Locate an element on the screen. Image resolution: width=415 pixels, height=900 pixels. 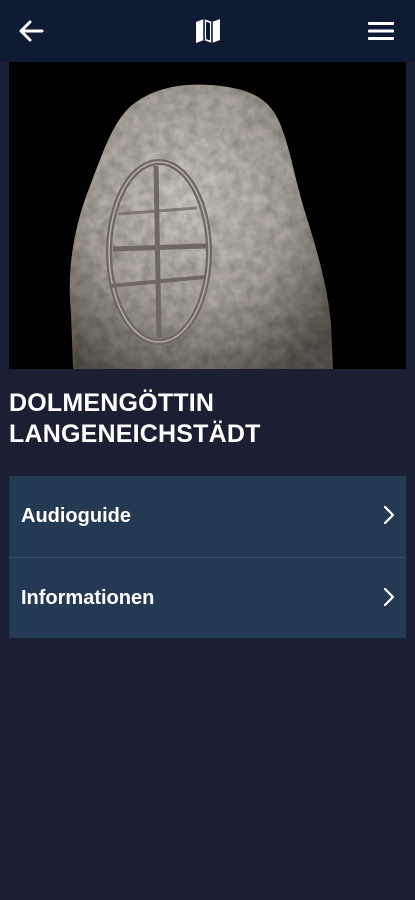
menu-button is located at coordinates (381, 31).